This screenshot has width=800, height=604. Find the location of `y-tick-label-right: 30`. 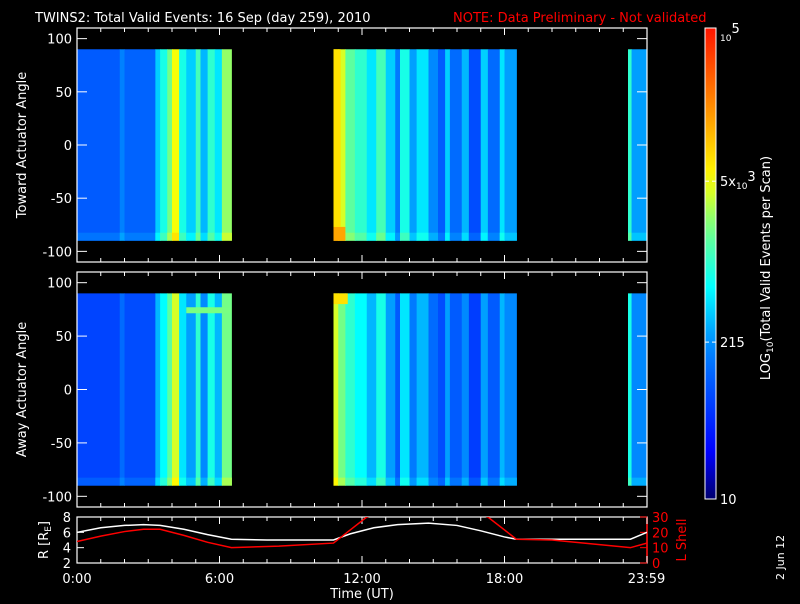

y-tick-label-right: 30 is located at coordinates (660, 518).